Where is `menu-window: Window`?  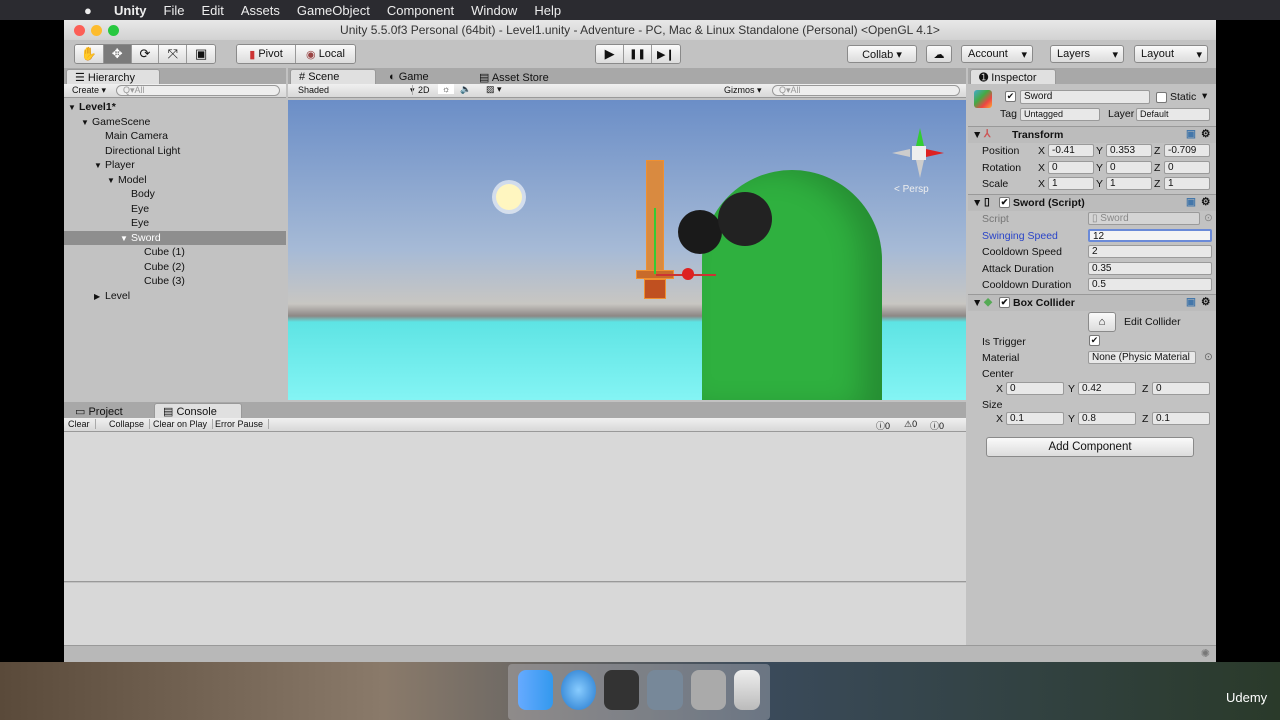
menu-window: Window is located at coordinates (494, 10).